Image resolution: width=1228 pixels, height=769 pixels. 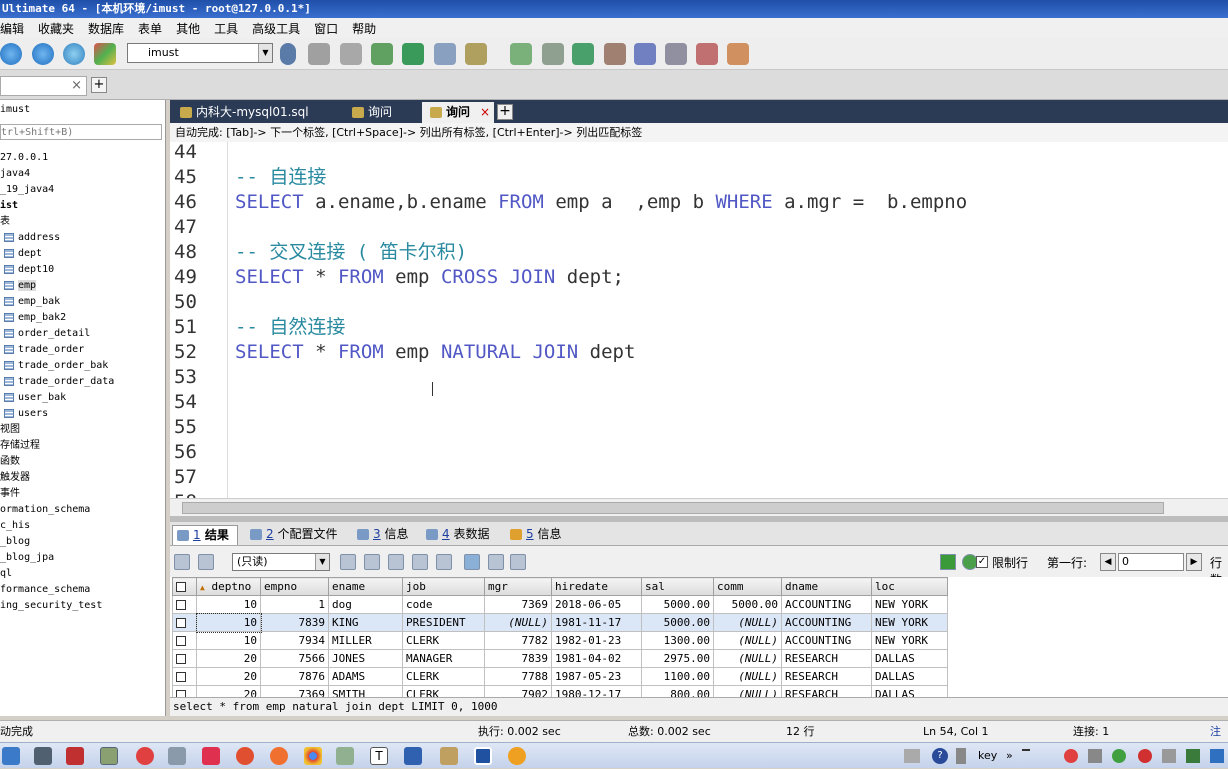 What do you see at coordinates (56, 366) in the screenshot?
I see `table-item: trade_order_bak` at bounding box center [56, 366].